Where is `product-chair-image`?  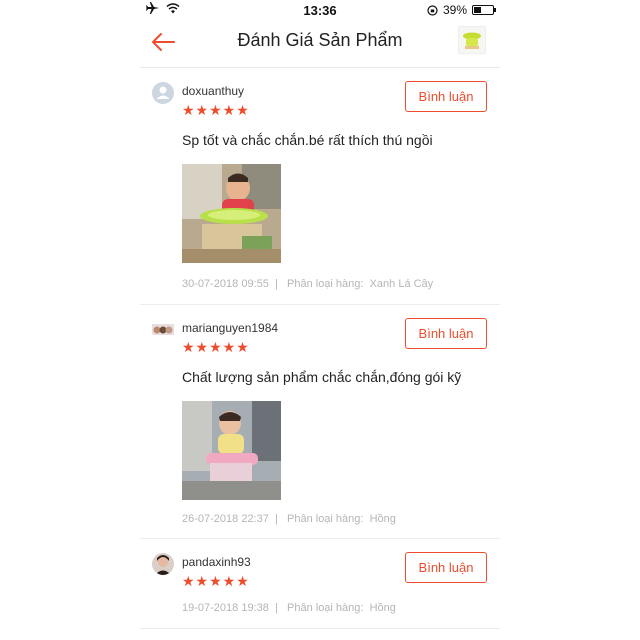
product-chair-image is located at coordinates (472, 40).